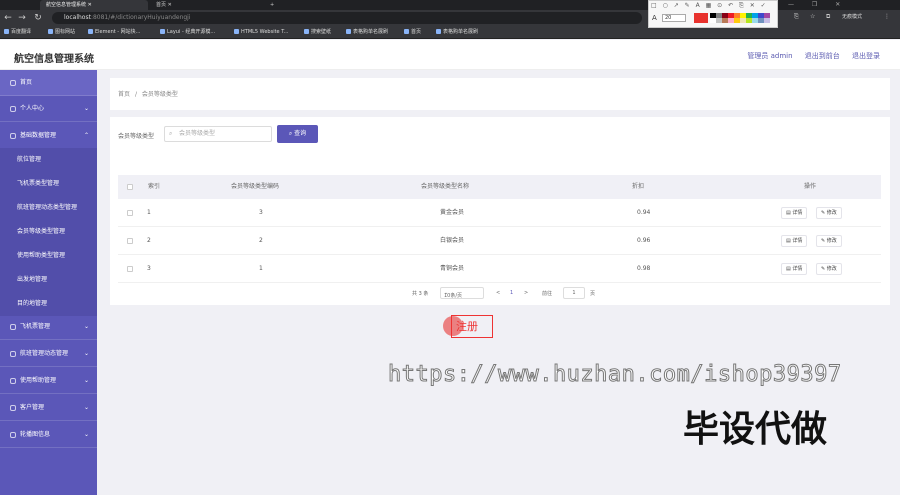  I want to click on sidebar-subitem: 航位管理, so click(48, 160).